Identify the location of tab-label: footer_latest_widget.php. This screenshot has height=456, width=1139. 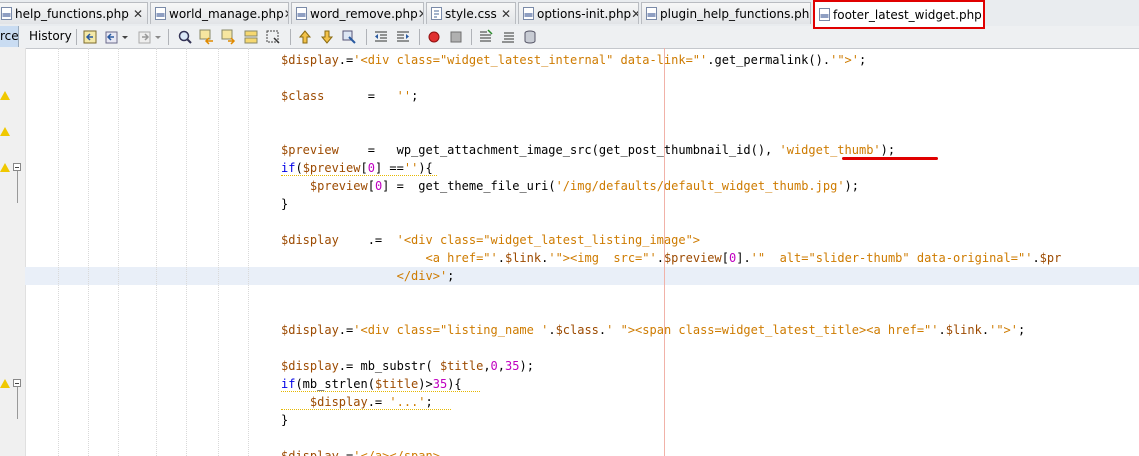
(907, 14).